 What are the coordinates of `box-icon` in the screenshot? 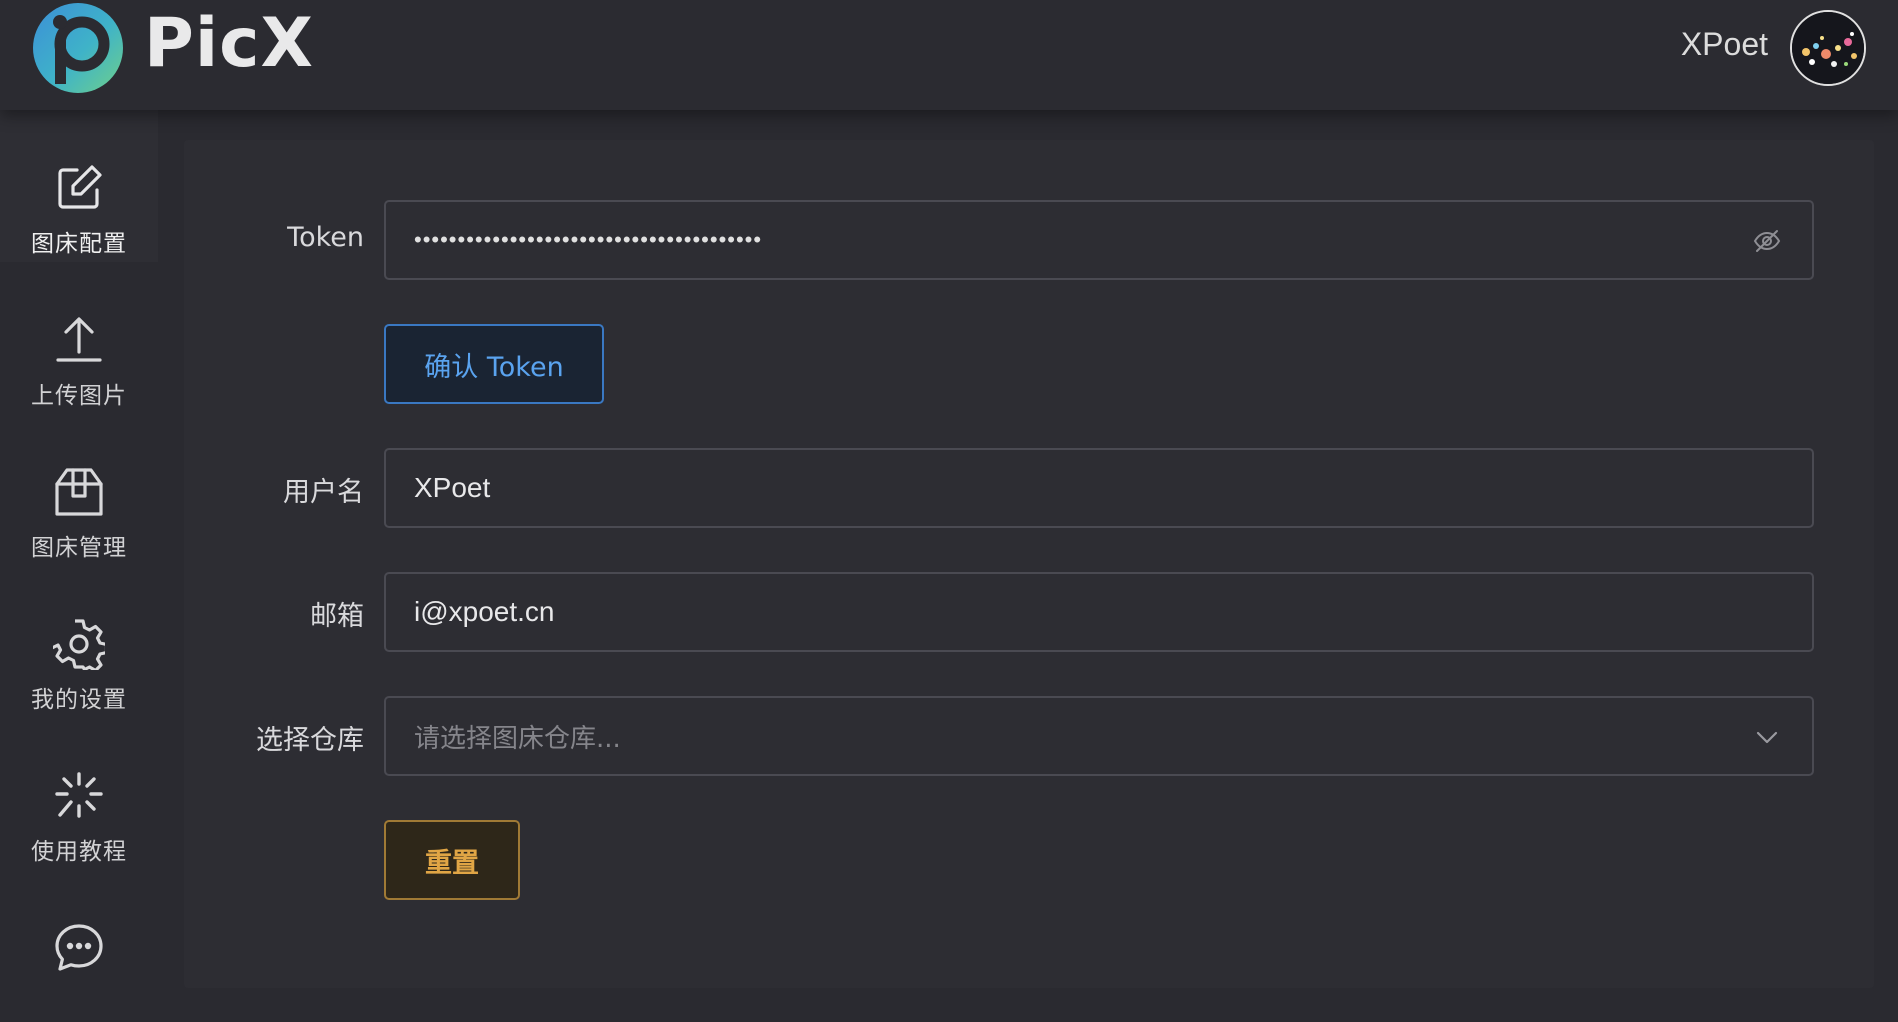 It's located at (79, 492).